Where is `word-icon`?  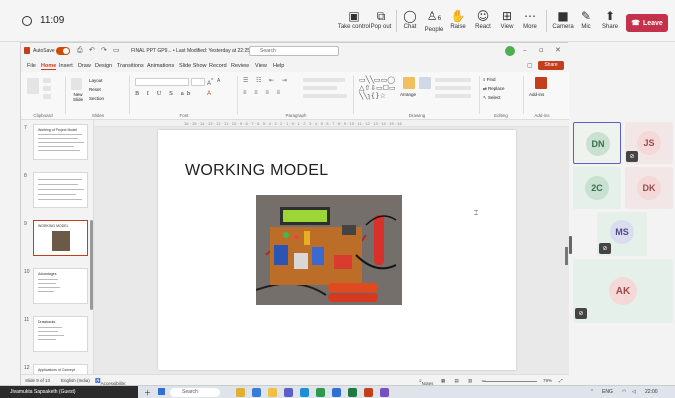 word-icon is located at coordinates (336, 392).